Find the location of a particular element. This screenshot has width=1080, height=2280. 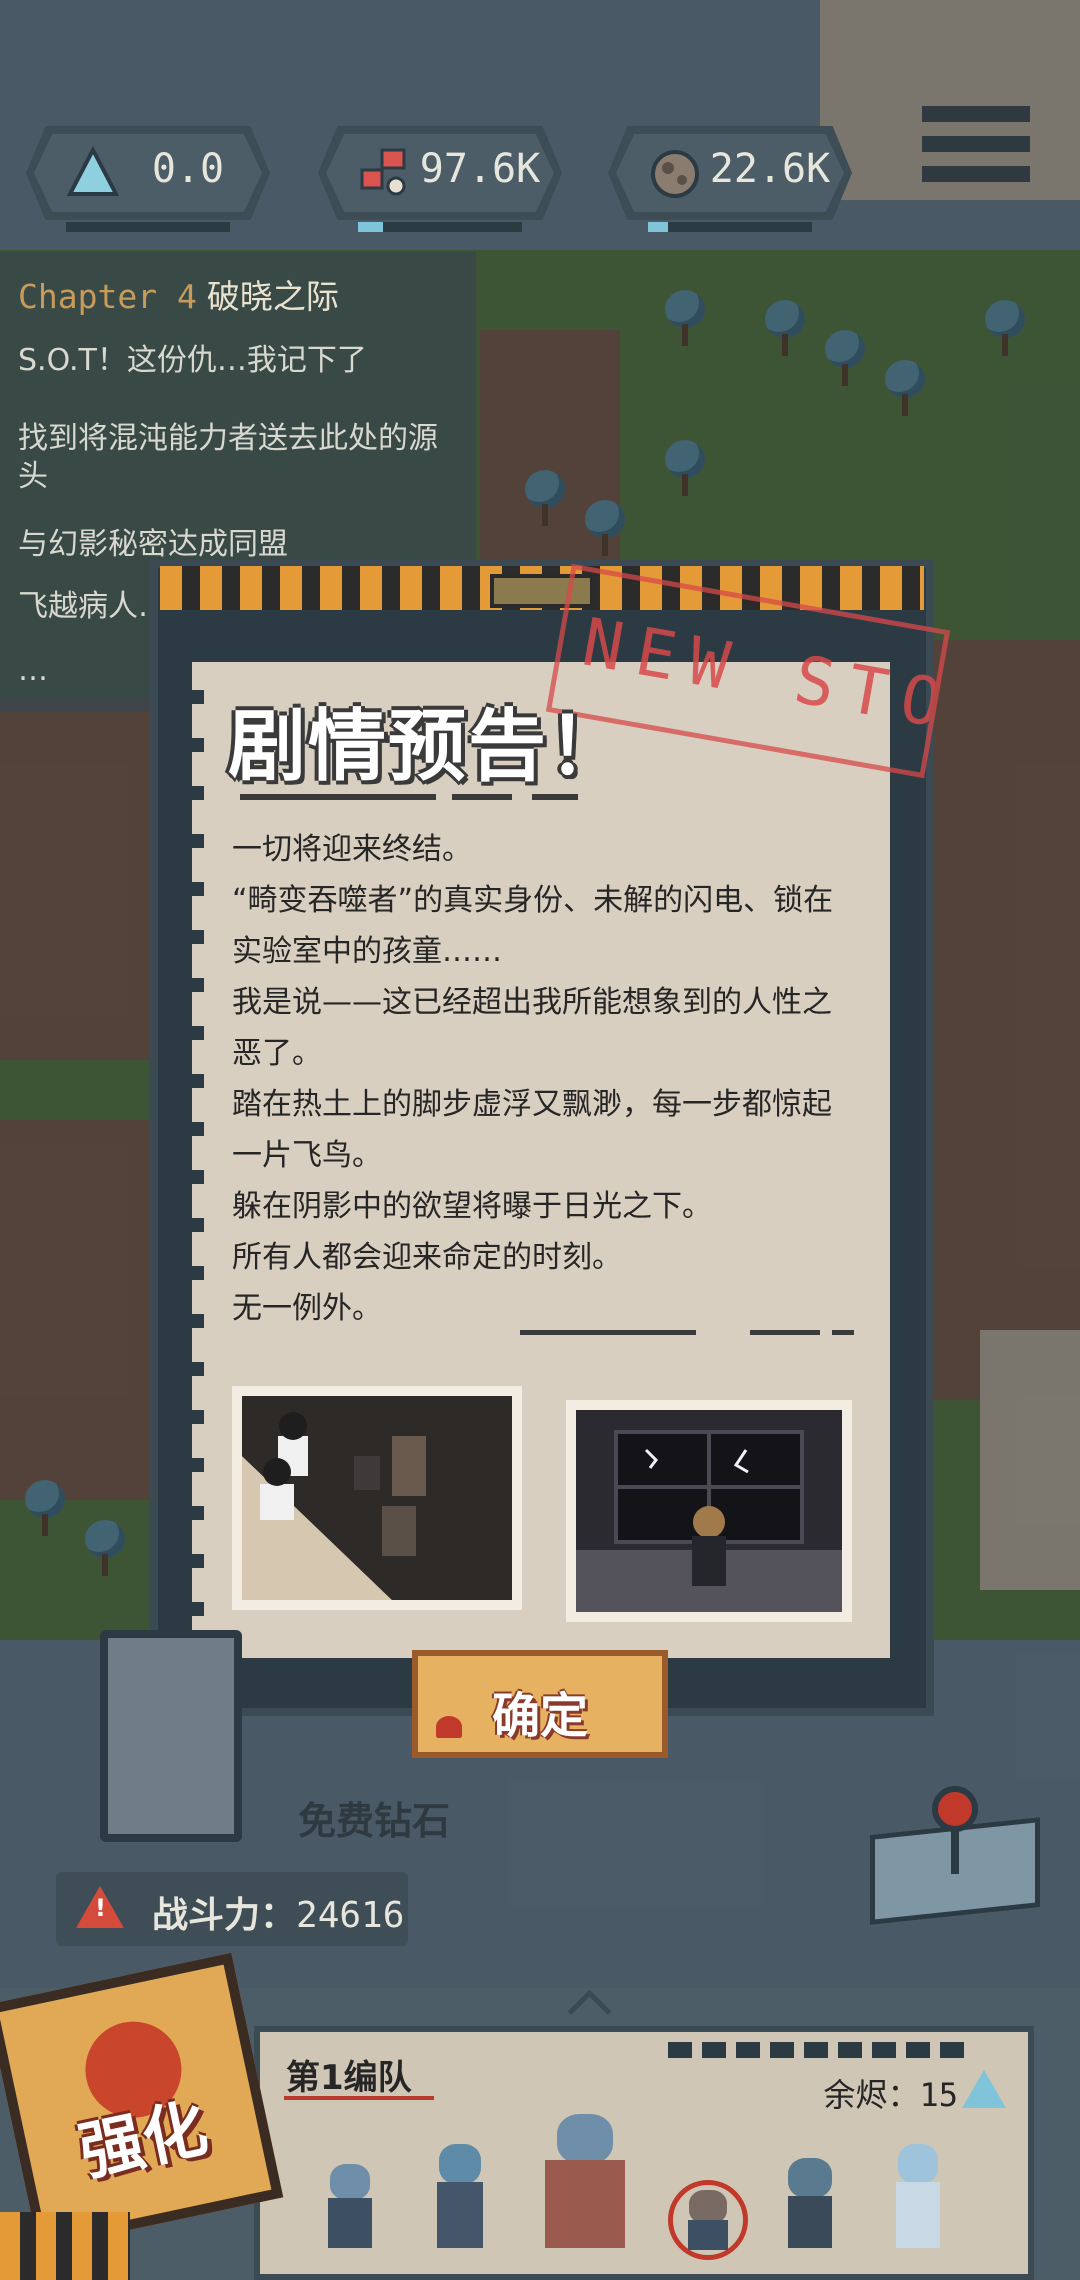

quest-item: 找到将混沌能力者送去此处的源头 is located at coordinates (238, 458).